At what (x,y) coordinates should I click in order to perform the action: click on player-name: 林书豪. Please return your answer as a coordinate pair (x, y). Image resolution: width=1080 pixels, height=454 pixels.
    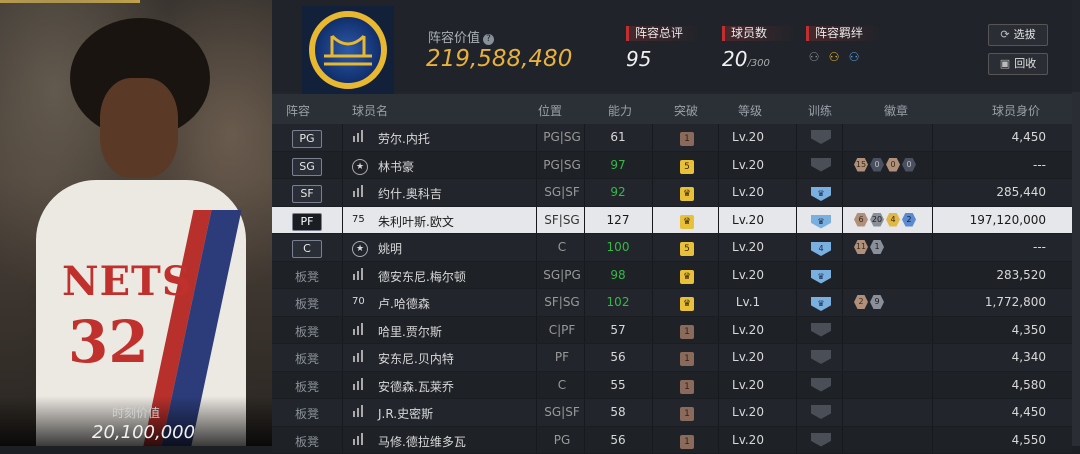
    Looking at the image, I should click on (448, 166).